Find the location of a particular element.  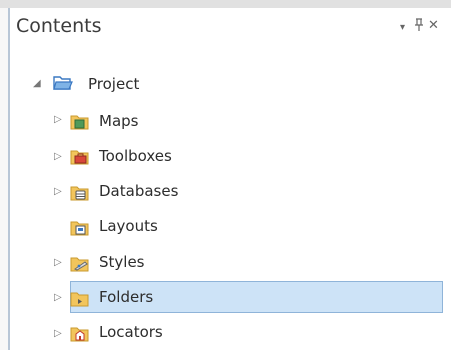

folders-folder-icon is located at coordinates (79, 298).